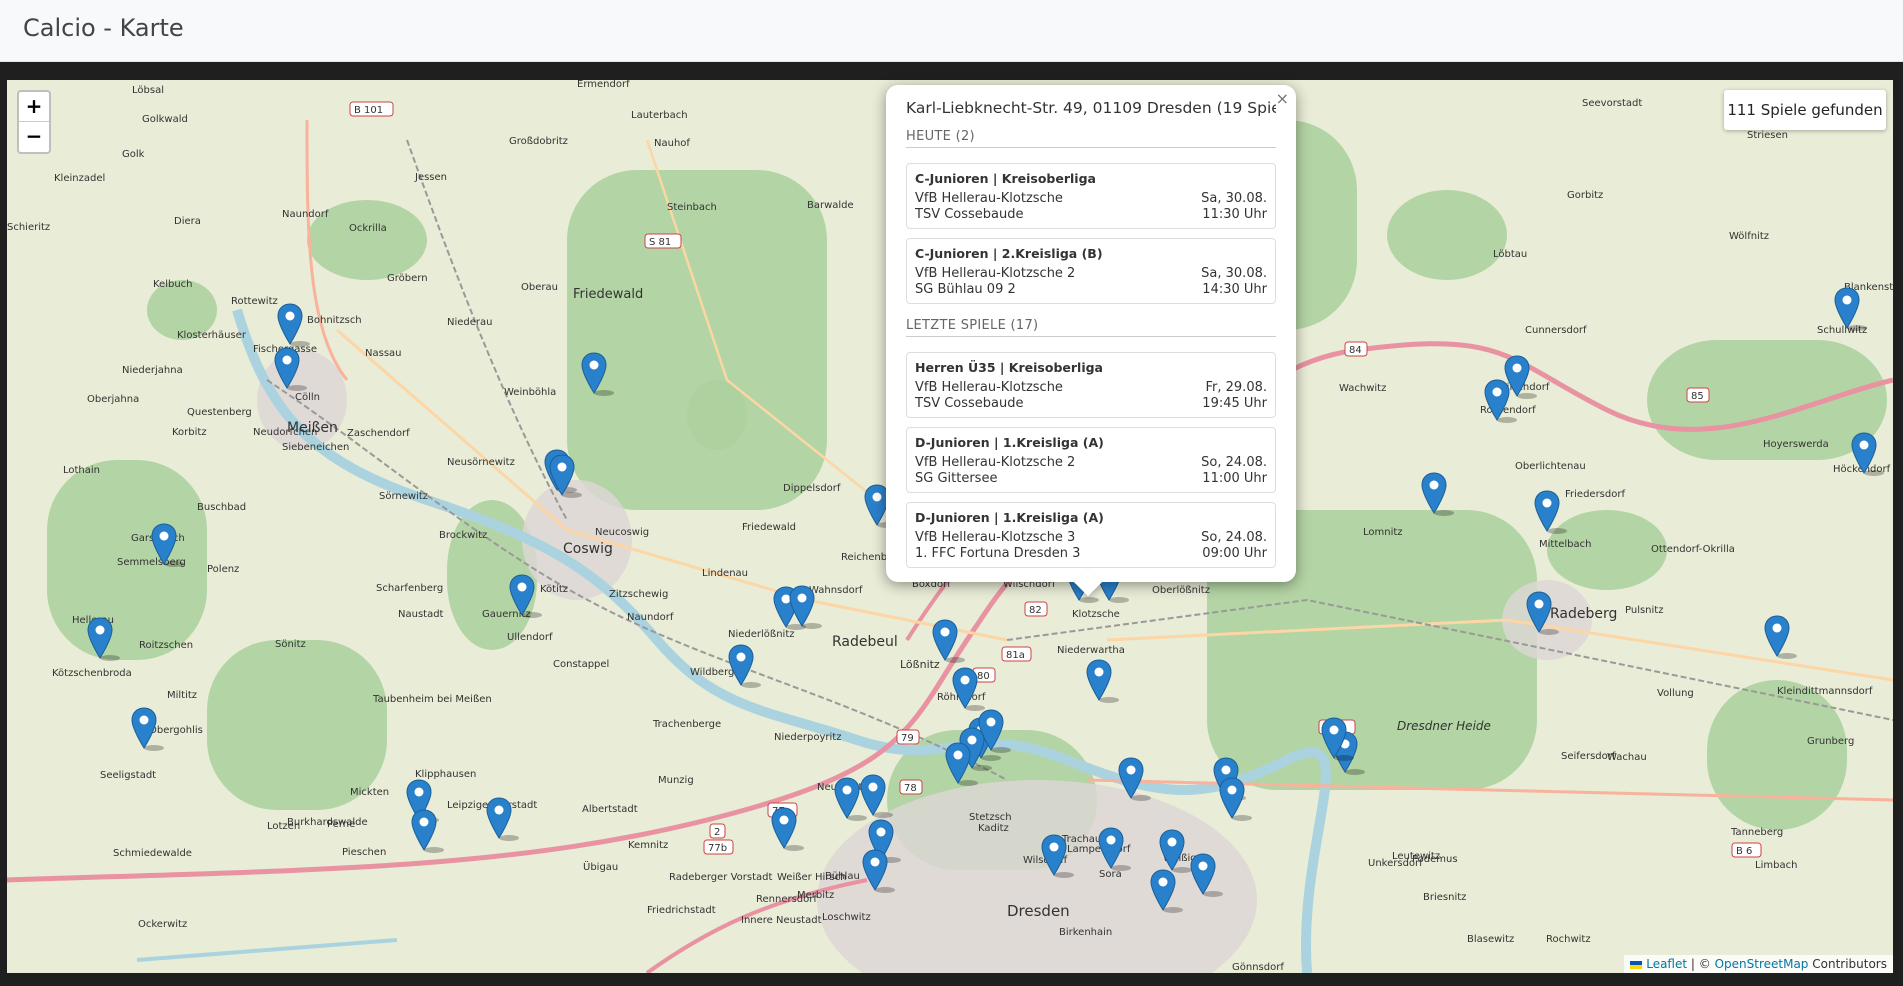  What do you see at coordinates (421, 614) in the screenshot?
I see `place-label: Naustadt` at bounding box center [421, 614].